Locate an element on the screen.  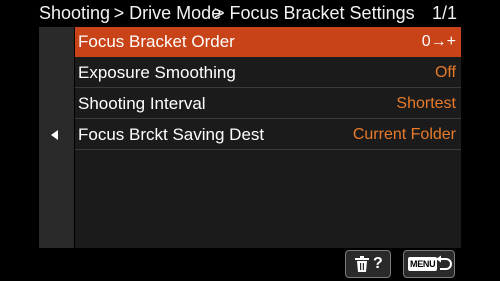
menu-item-label: Exposure Smoothing is located at coordinates (157, 72).